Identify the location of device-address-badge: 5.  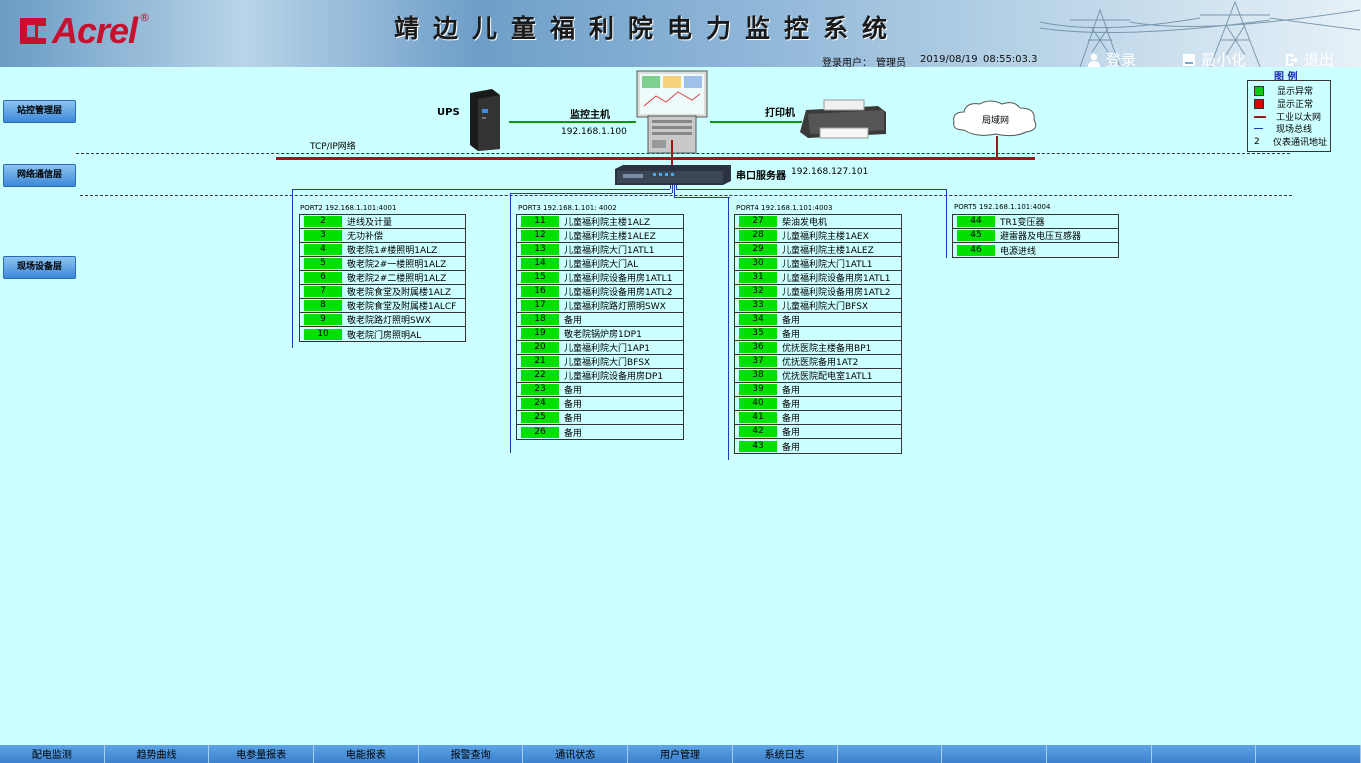
(323, 263).